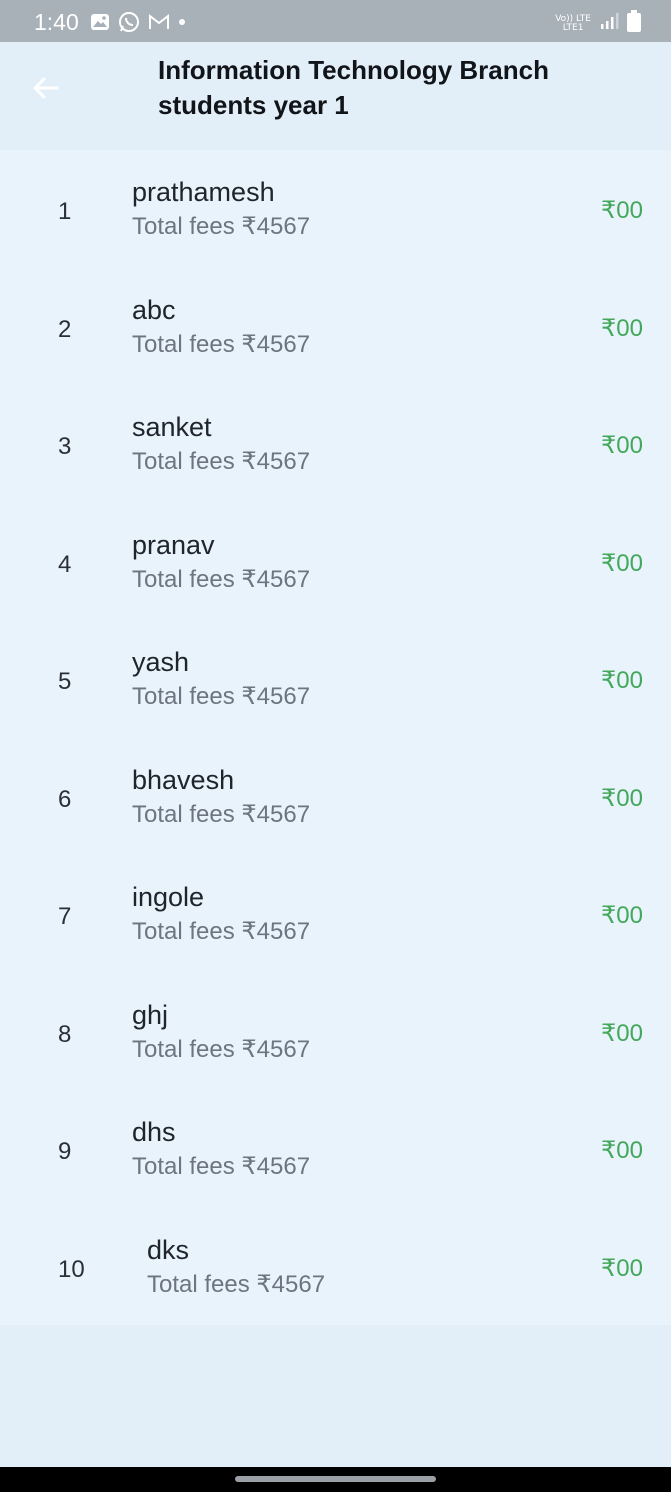 The width and height of the screenshot is (671, 1492). What do you see at coordinates (65, 564) in the screenshot?
I see `row-index: 4` at bounding box center [65, 564].